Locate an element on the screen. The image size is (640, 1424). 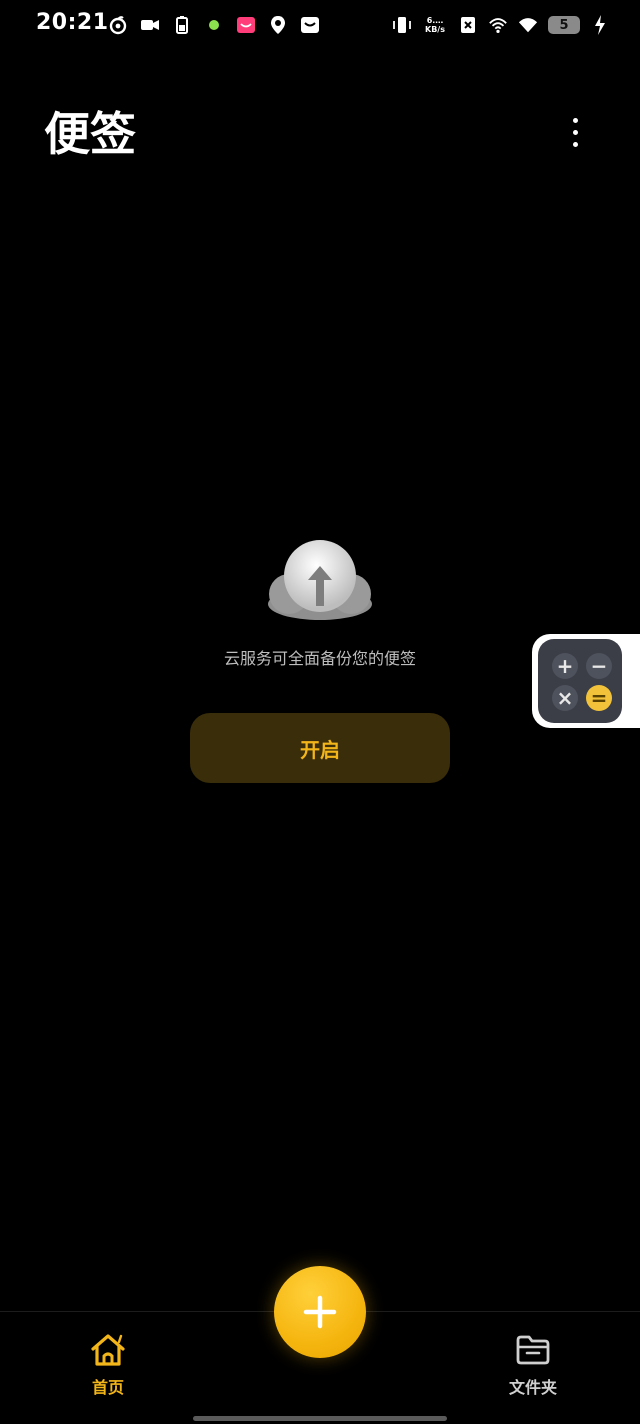
nav-home-label: 首页 is located at coordinates (107, 1387).